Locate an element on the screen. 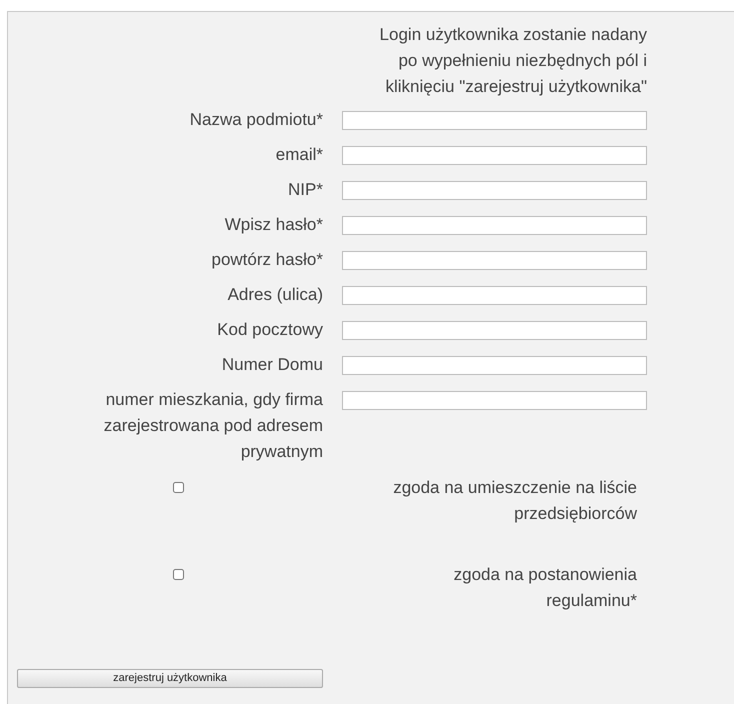  consent-label: zgoda na postanowienia regulaminu* is located at coordinates (544, 588).